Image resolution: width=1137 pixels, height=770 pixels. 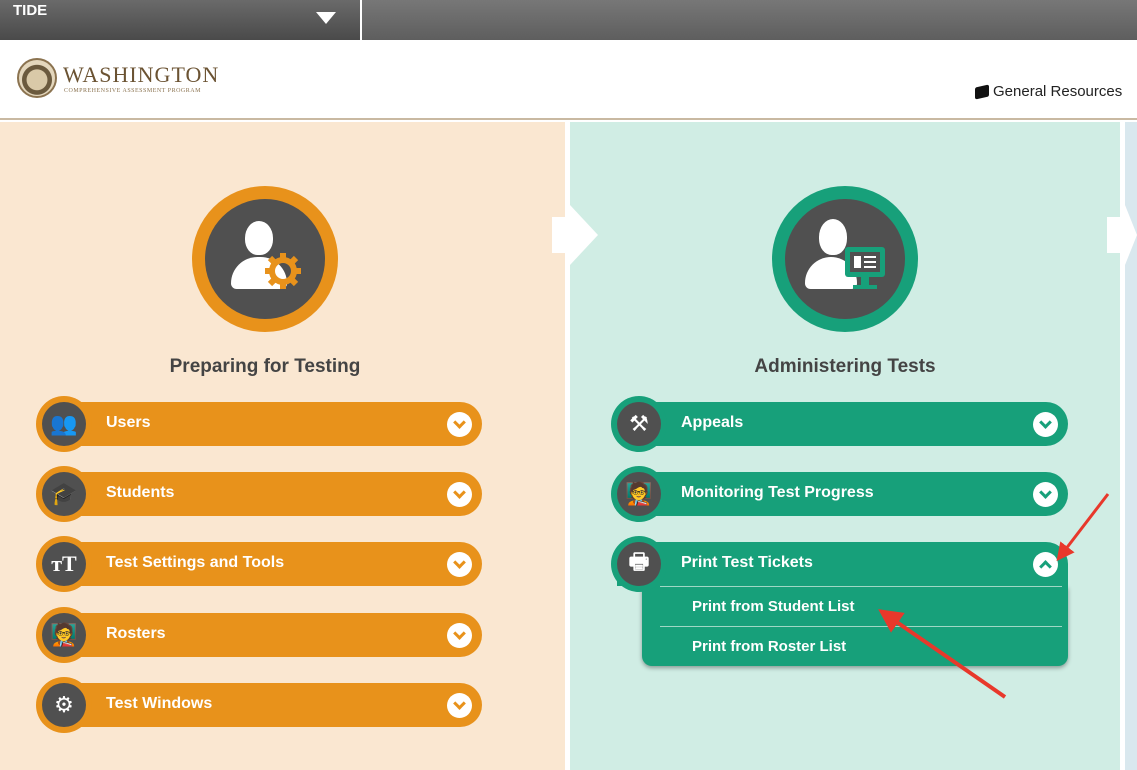 I want to click on annotation-arrow-collapse, so click(x=1083, y=527).